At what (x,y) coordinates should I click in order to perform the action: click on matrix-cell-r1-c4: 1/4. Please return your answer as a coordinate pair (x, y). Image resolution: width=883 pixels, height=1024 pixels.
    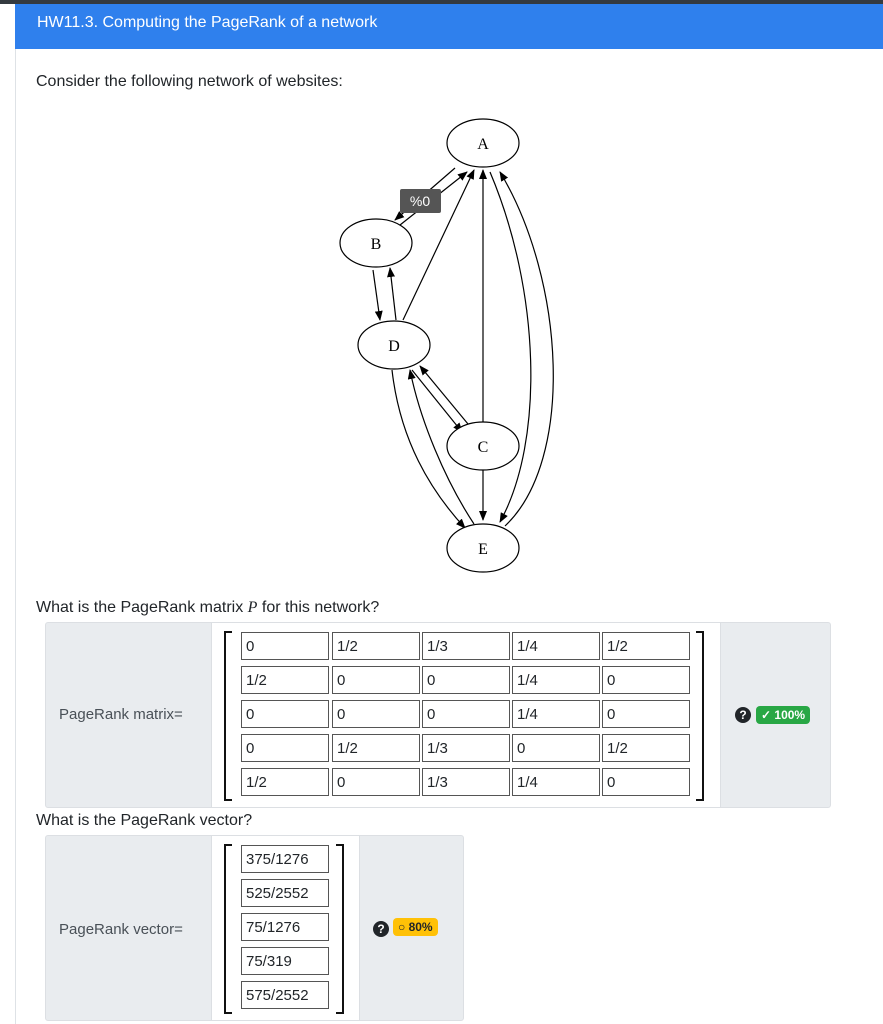
    Looking at the image, I should click on (556, 646).